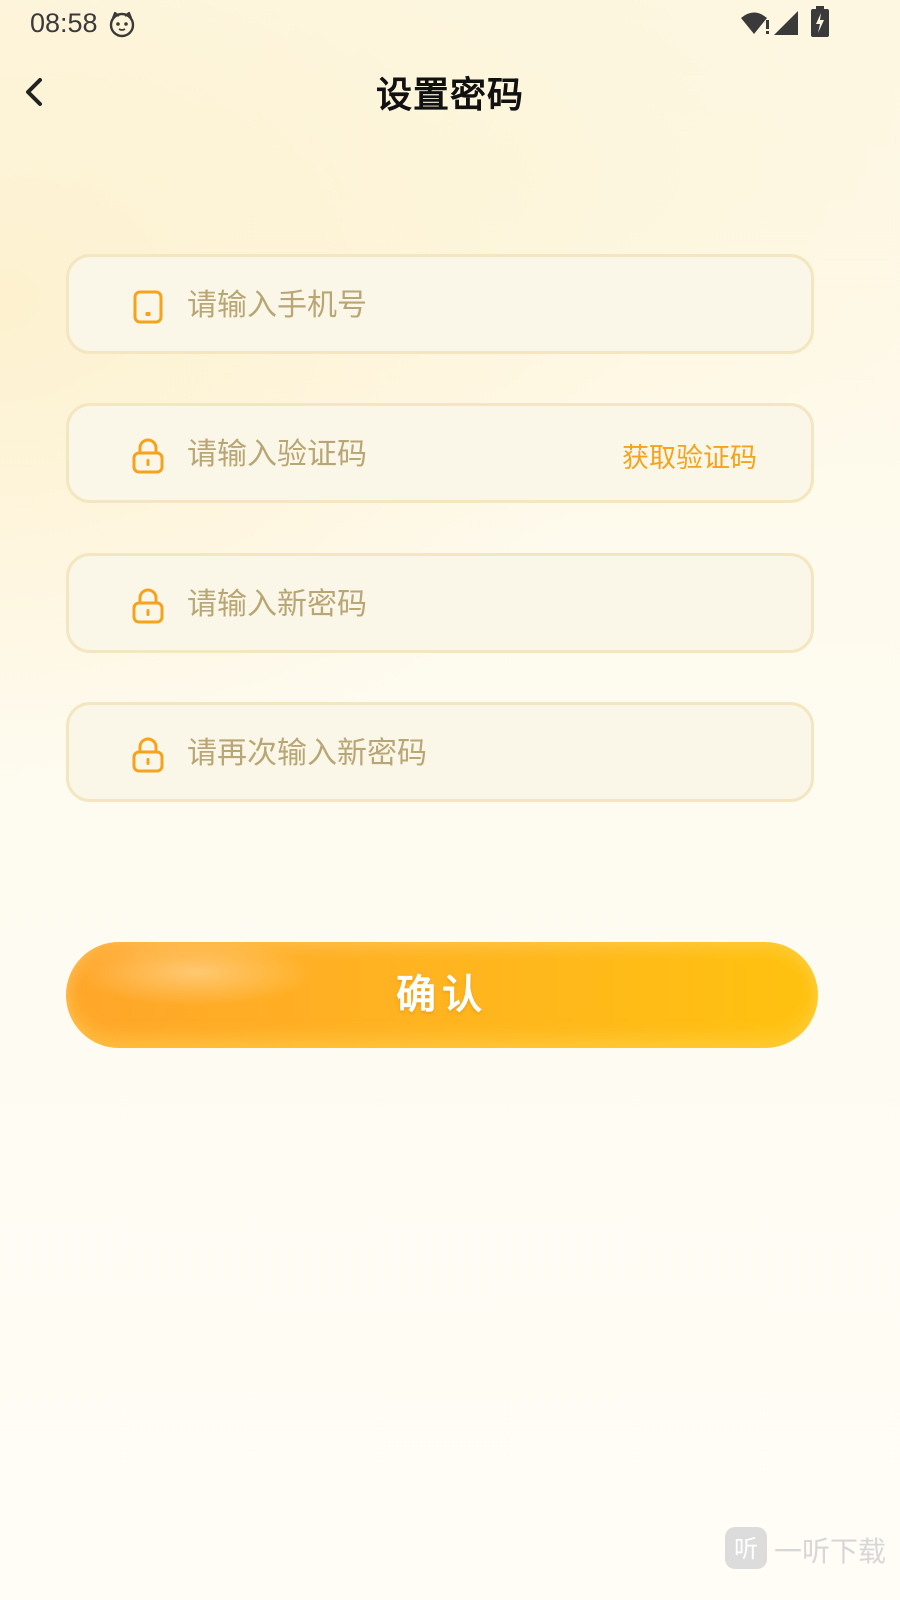  I want to click on watermark: 听 一听下载, so click(809, 1549).